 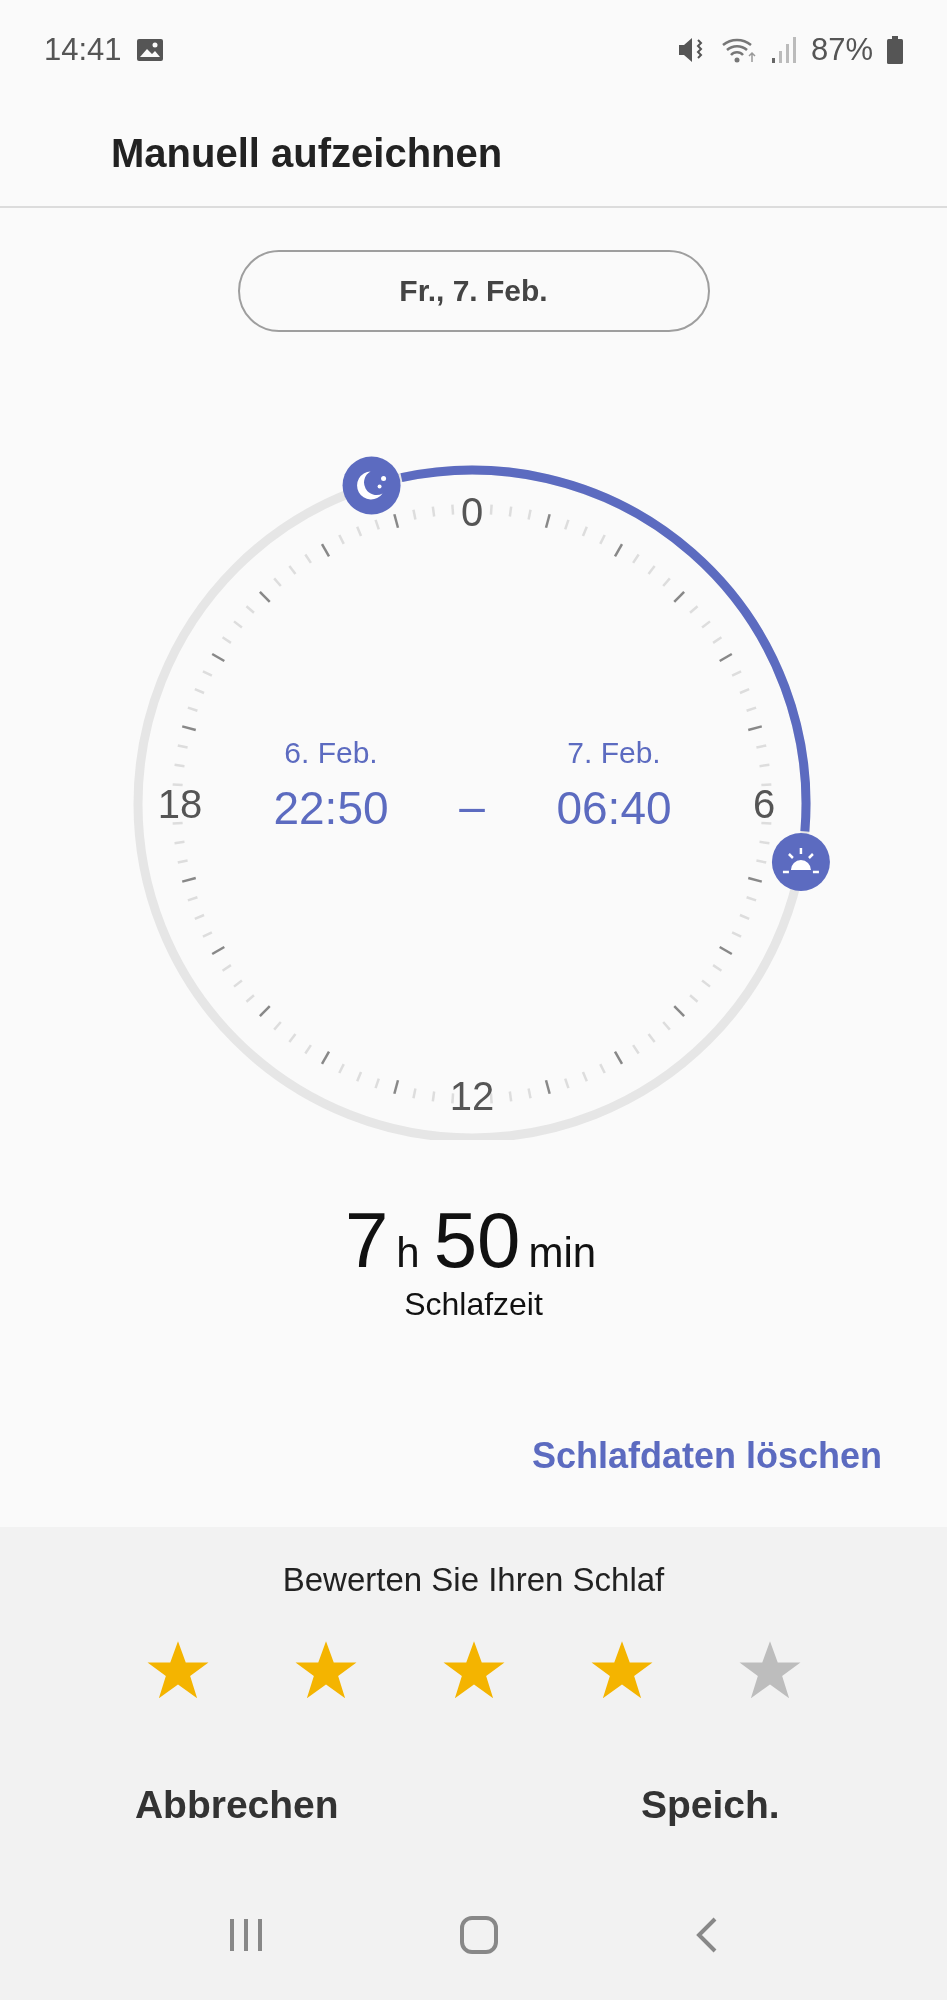 I want to click on start-date: 6. Feb., so click(x=331, y=752).